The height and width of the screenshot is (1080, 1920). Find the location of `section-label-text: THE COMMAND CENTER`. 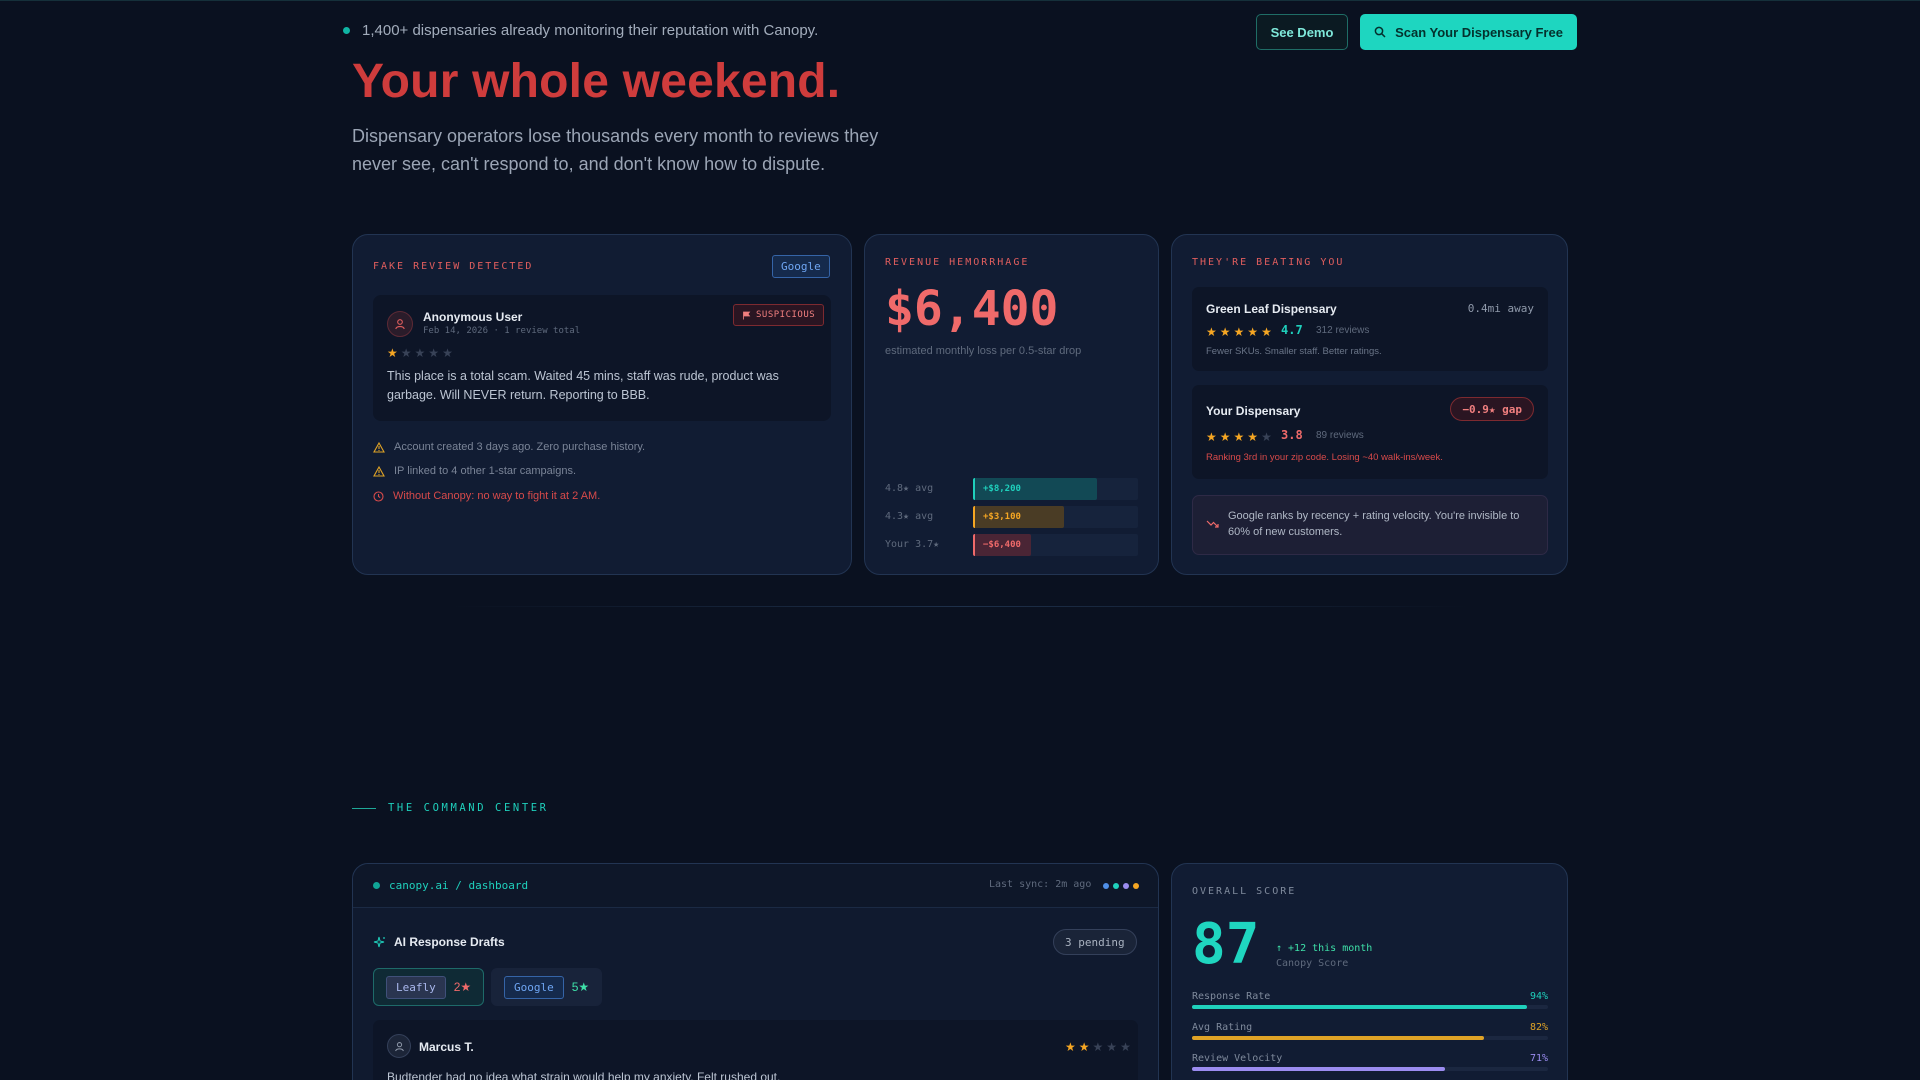

section-label-text: THE COMMAND CENTER is located at coordinates (468, 808).